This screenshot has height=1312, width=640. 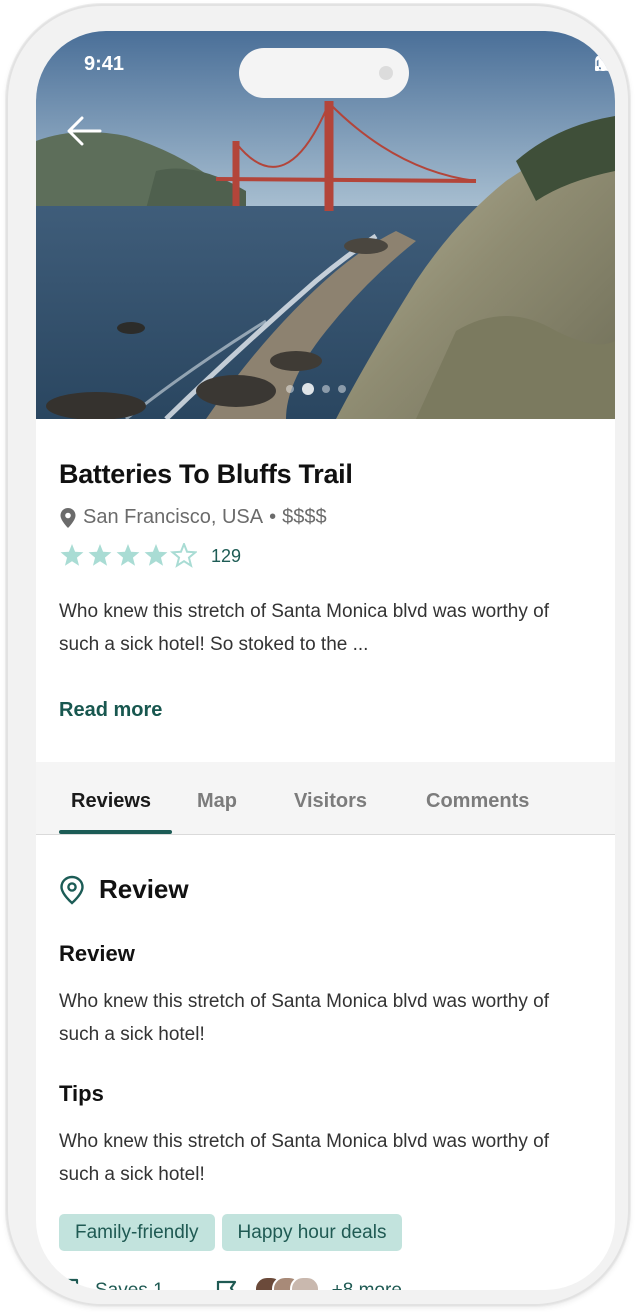 What do you see at coordinates (386, 73) in the screenshot?
I see `camera-icon` at bounding box center [386, 73].